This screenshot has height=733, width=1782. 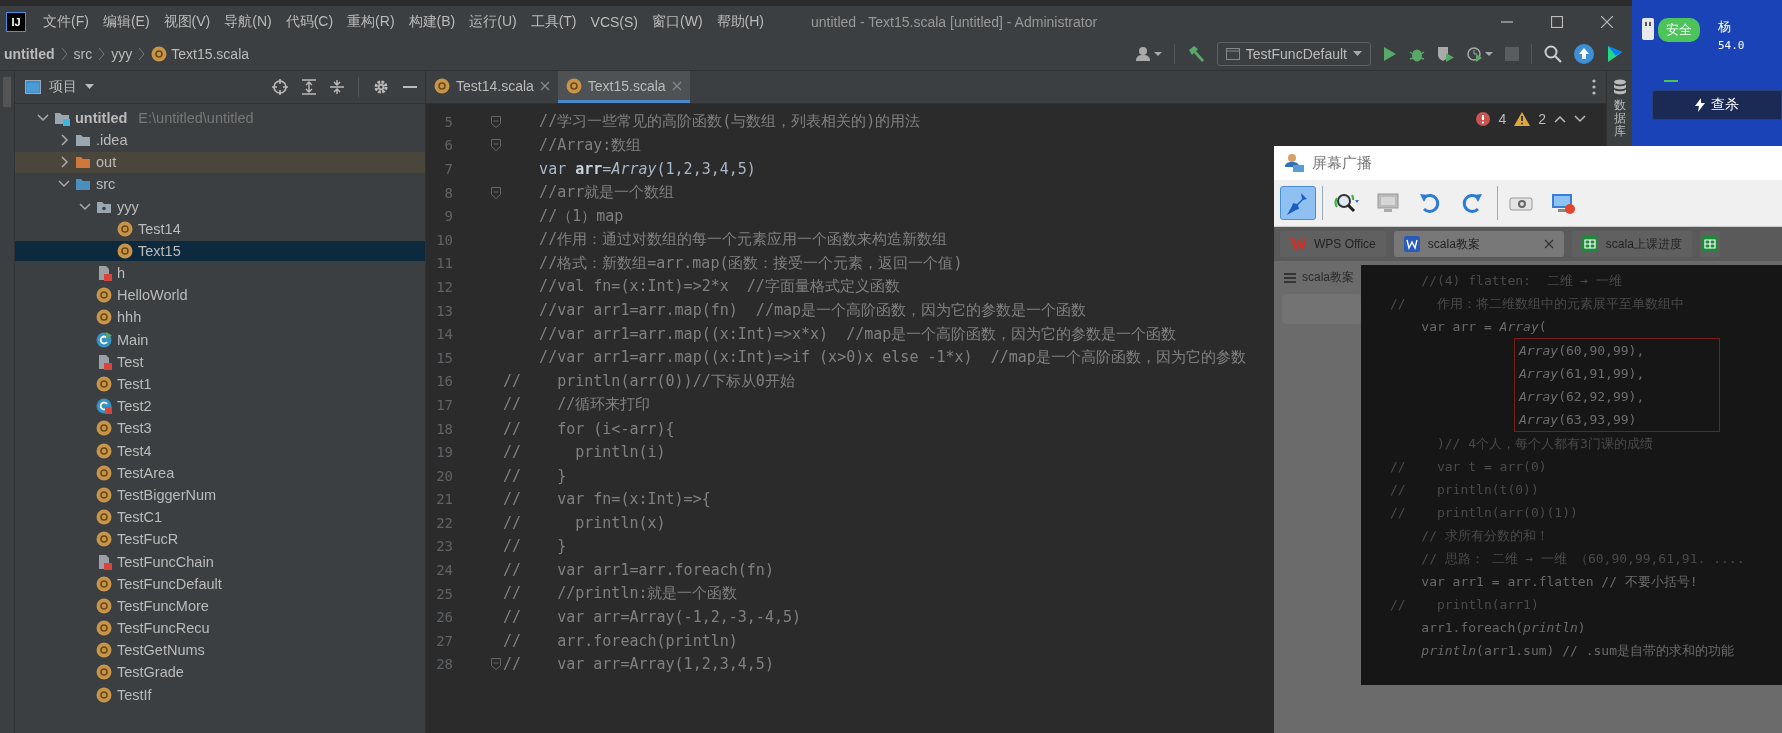 I want to click on code-line: // //println:就是一个函数, so click(x=620, y=594).